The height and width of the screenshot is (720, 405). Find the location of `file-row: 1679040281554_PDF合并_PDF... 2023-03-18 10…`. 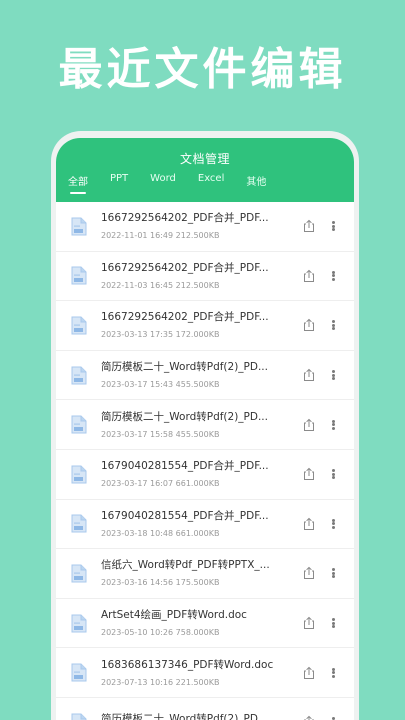

file-row: 1679040281554_PDF合并_PDF... 2023-03-18 10… is located at coordinates (205, 524).